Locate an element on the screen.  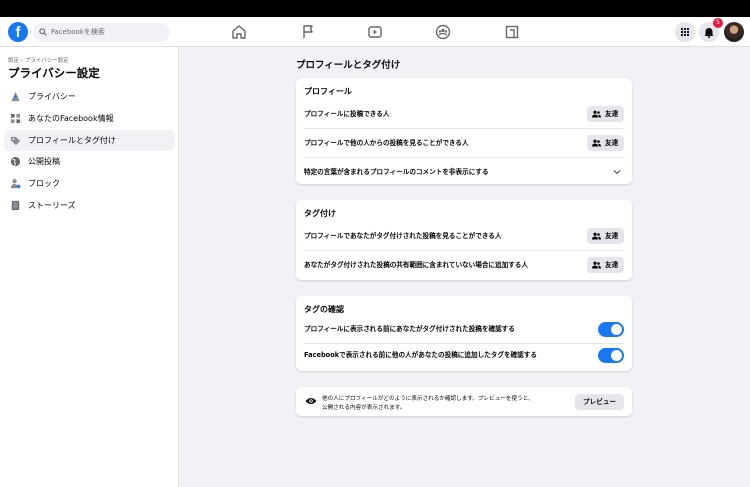
review-added-tags-toggle is located at coordinates (611, 355).